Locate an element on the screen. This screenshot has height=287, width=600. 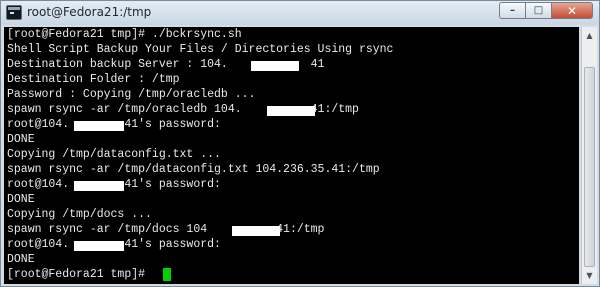
window-controls: – □ ✕ is located at coordinates (546, 10).